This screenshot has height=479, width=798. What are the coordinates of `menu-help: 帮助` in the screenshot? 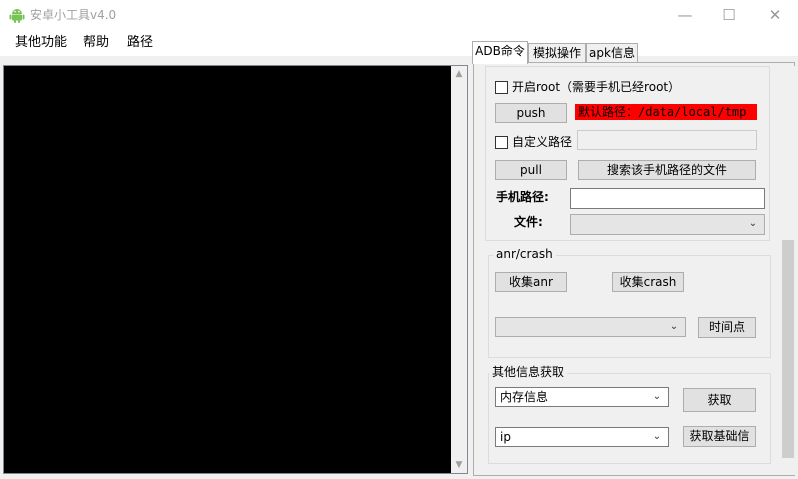 It's located at (96, 43).